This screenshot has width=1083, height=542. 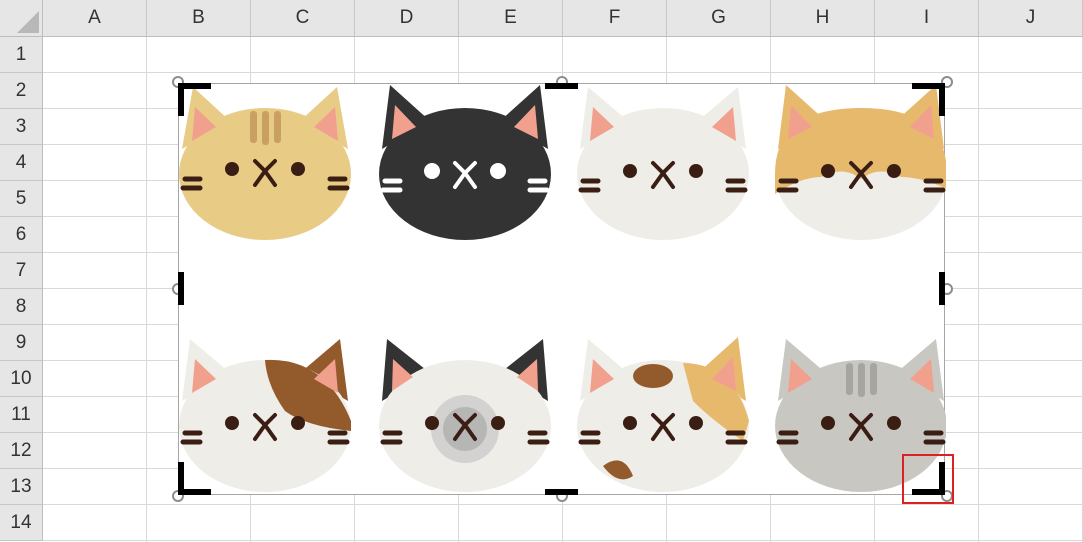 What do you see at coordinates (663, 414) in the screenshot?
I see `calico-cat` at bounding box center [663, 414].